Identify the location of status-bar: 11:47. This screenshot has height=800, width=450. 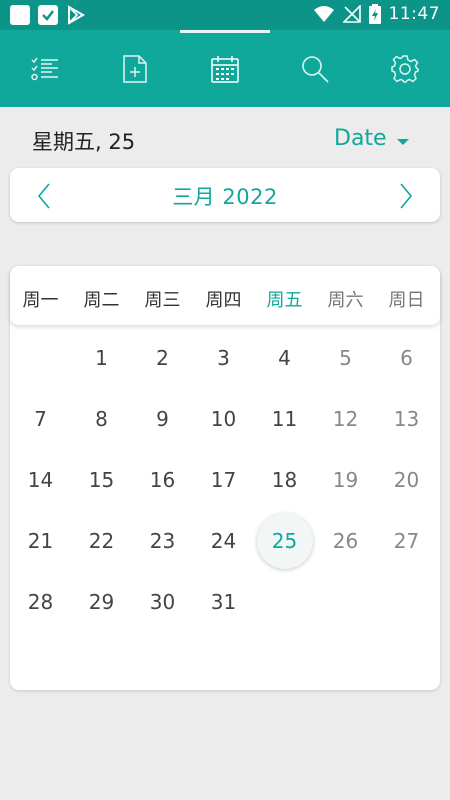
(225, 15).